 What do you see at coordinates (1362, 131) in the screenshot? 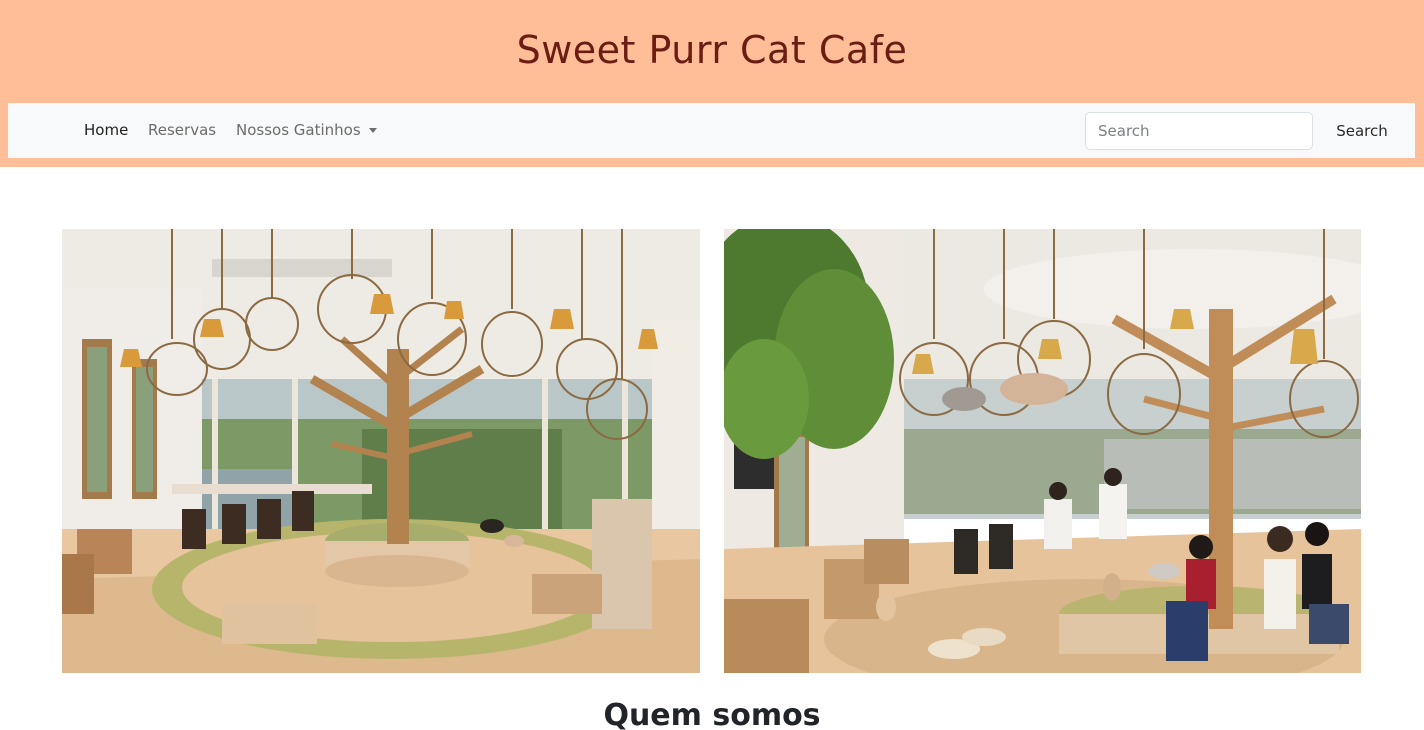
I see `search-button: Search` at bounding box center [1362, 131].